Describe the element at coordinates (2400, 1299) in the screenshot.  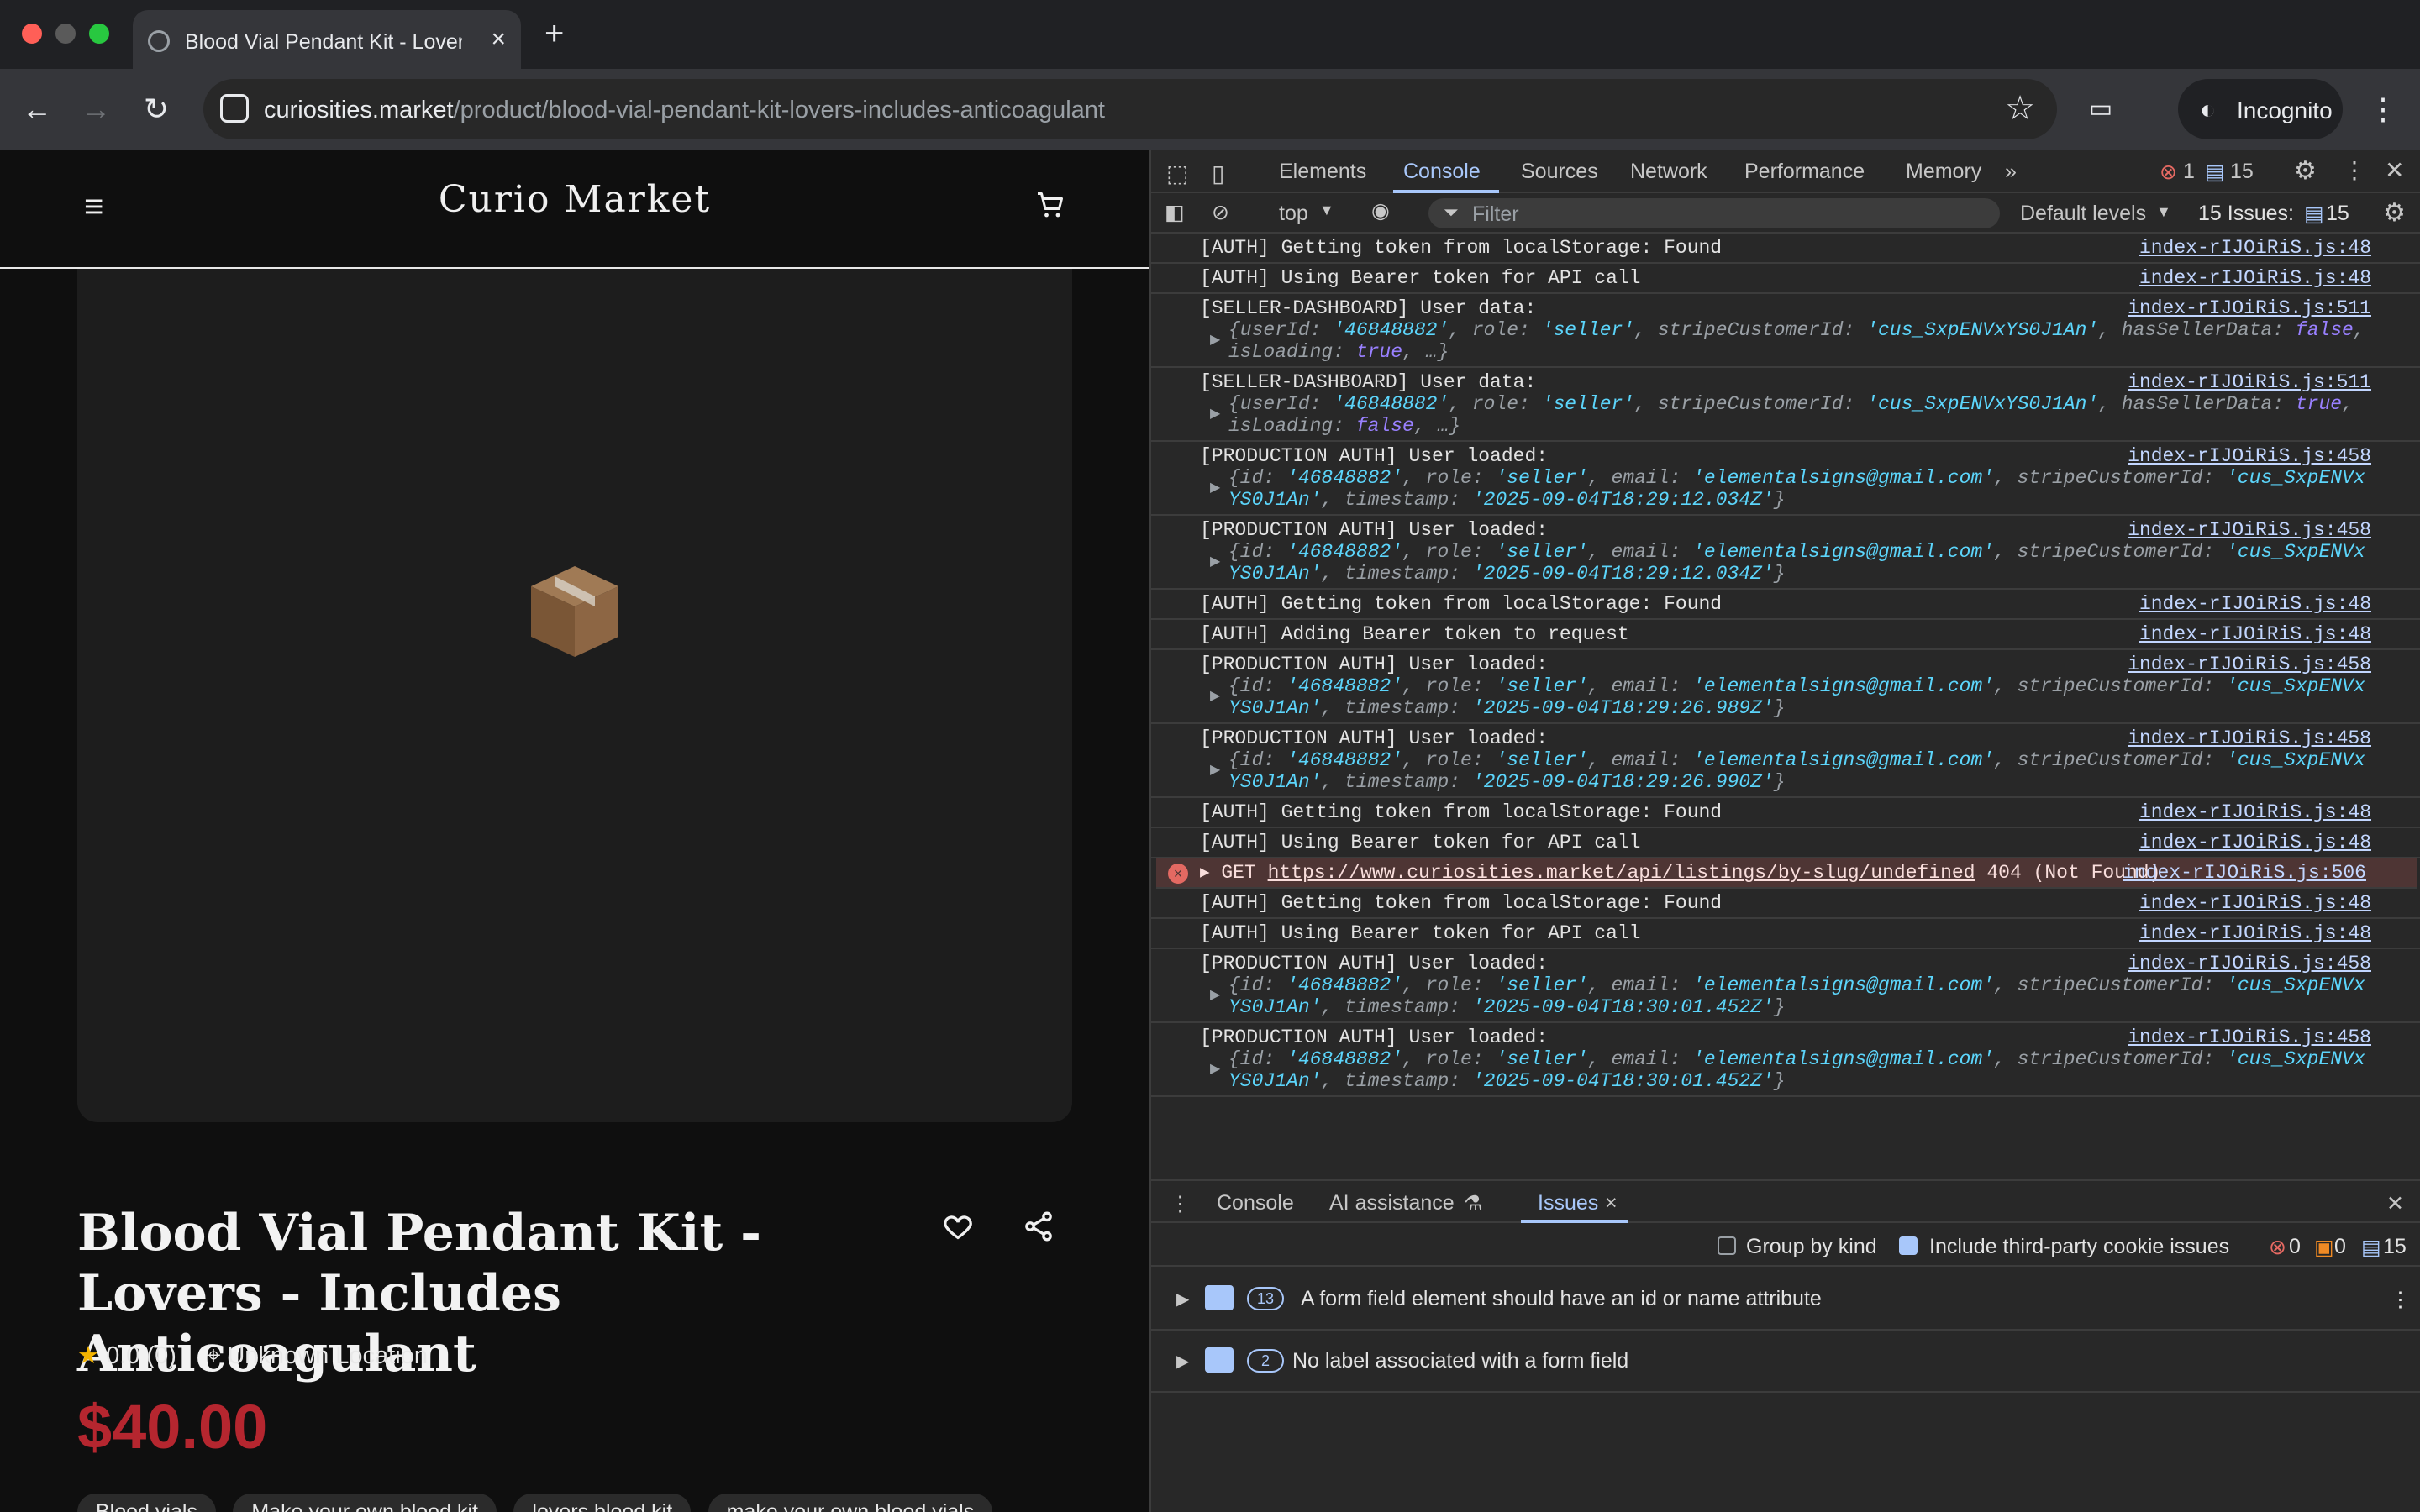
I see `issue-more-icon: ⋮` at that location.